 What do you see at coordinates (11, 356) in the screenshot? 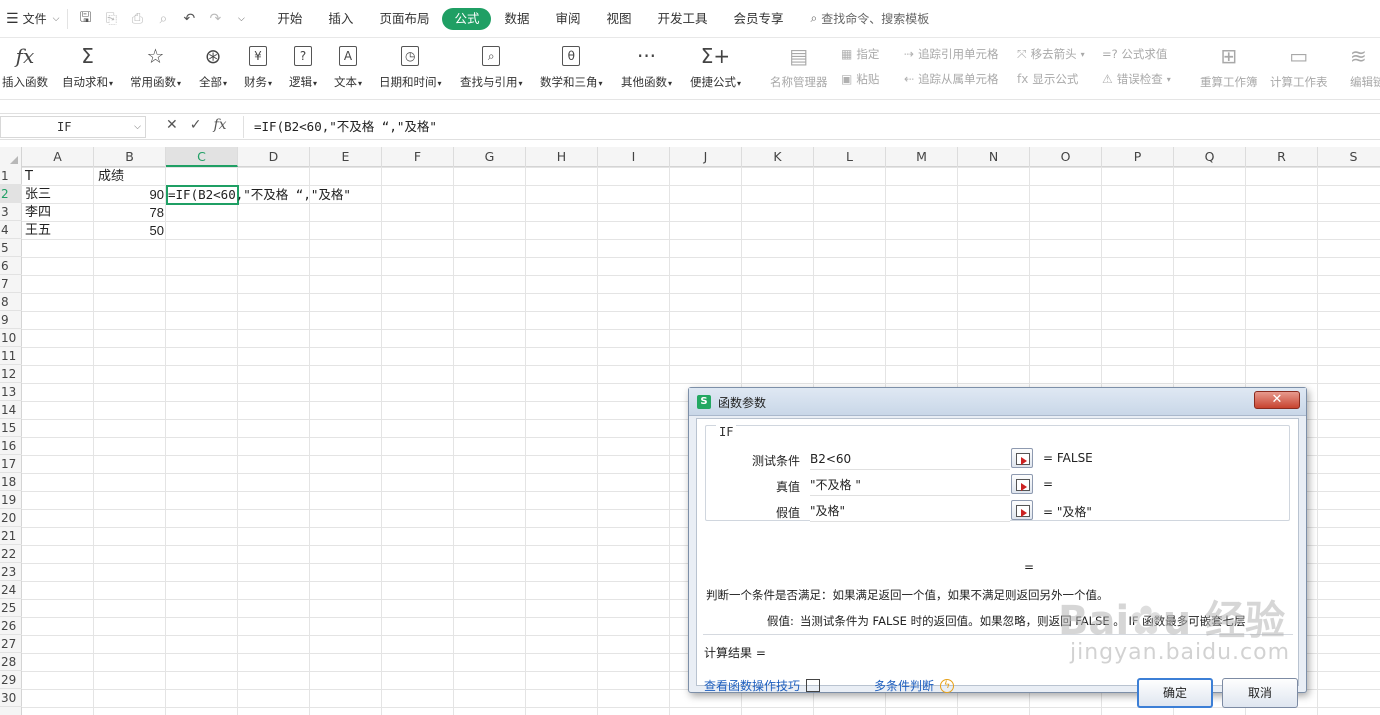
I see `row-header-11: 11` at bounding box center [11, 356].